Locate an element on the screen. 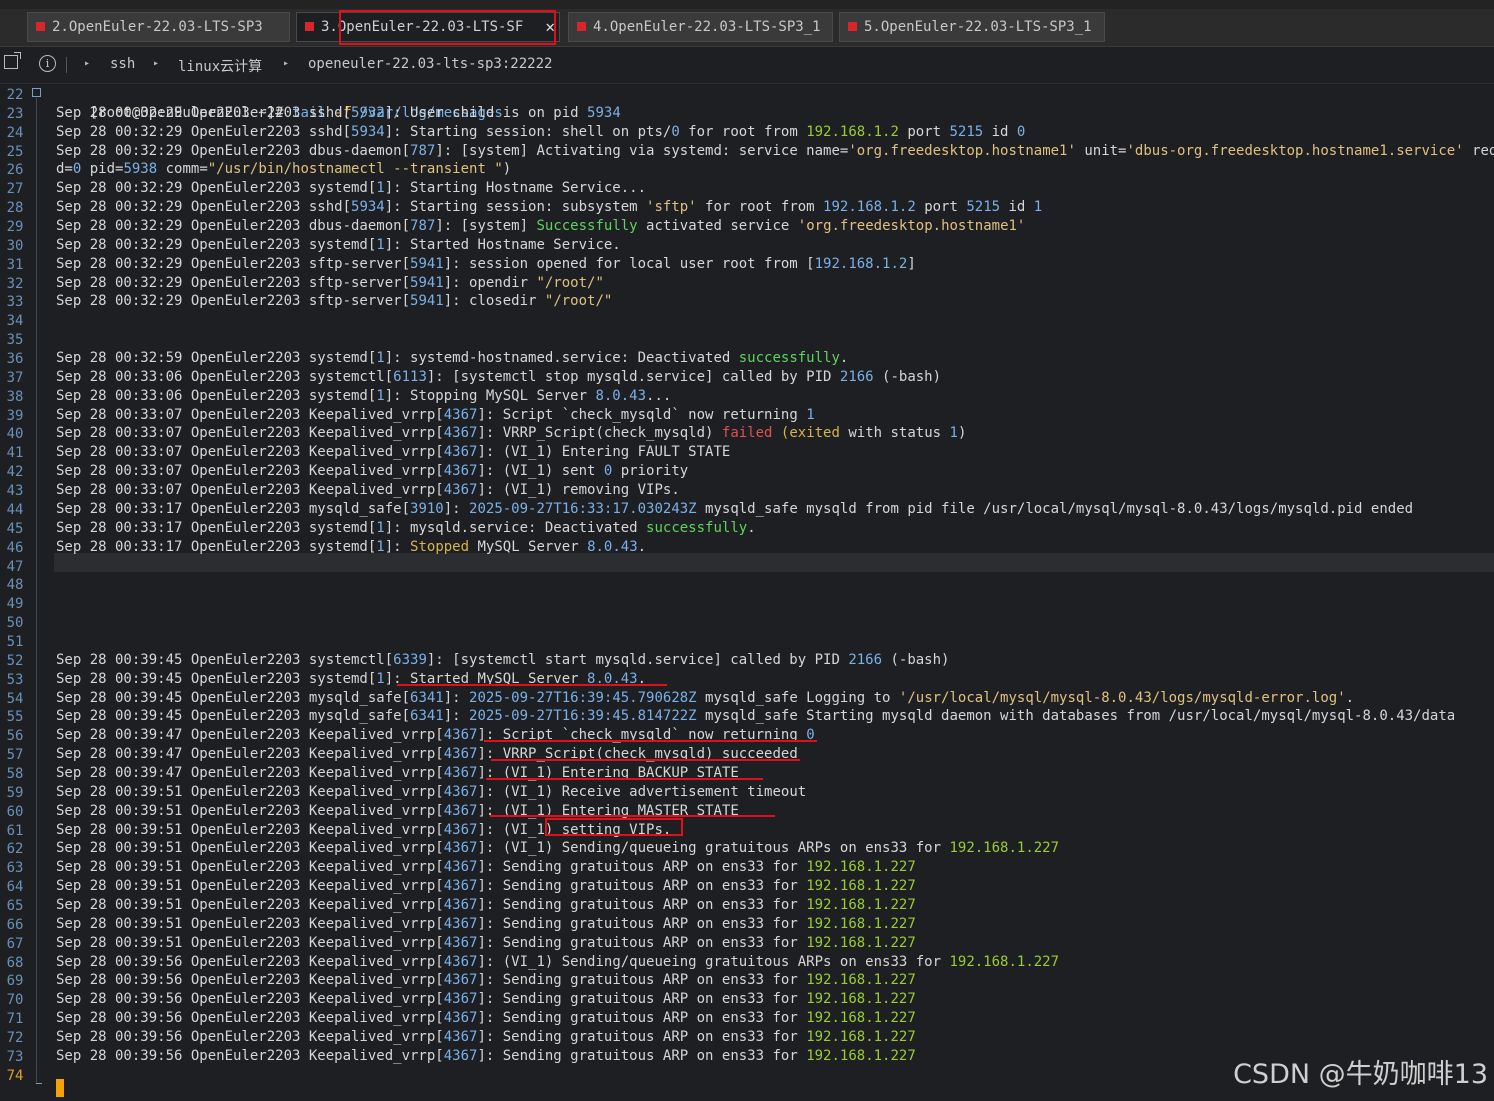  log-segment: unit= is located at coordinates (1101, 150).